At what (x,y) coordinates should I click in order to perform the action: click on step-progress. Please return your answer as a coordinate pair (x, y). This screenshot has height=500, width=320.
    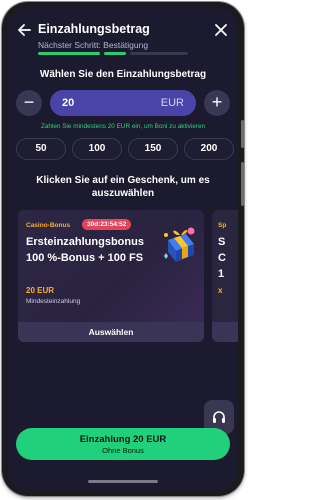
    Looking at the image, I should click on (113, 53).